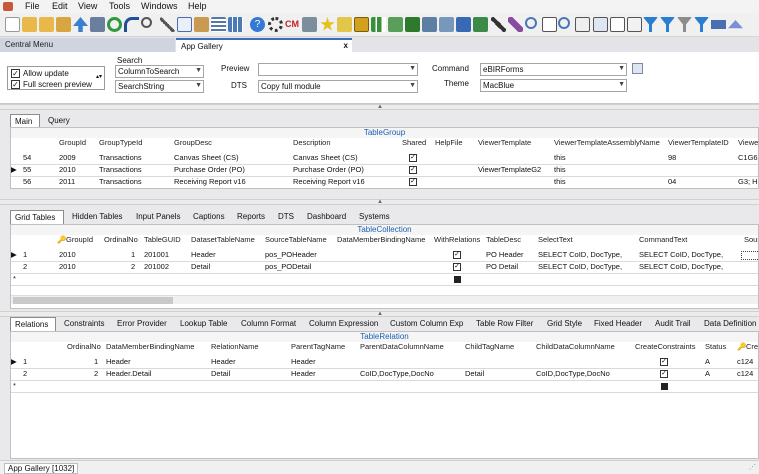  Describe the element at coordinates (555, 240) in the screenshot. I see `header-select-text: SelectText` at that location.